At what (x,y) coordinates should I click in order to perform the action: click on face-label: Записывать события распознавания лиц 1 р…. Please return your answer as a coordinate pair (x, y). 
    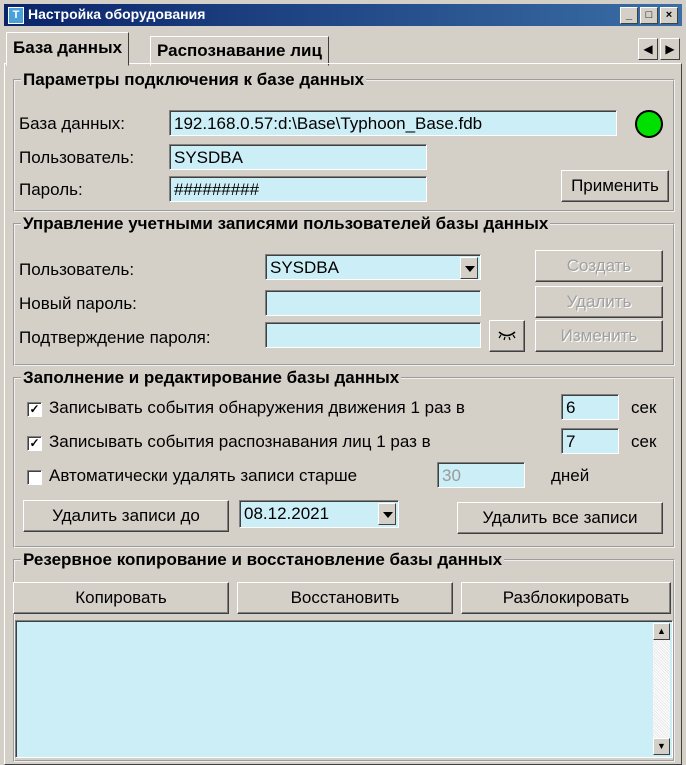
    Looking at the image, I should click on (240, 441).